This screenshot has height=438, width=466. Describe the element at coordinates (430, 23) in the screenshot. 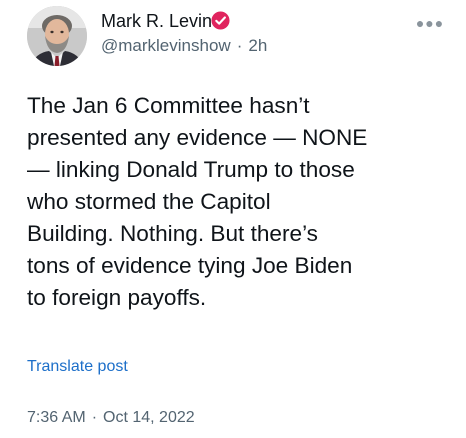

I see `more-options-icon: ●●●` at that location.